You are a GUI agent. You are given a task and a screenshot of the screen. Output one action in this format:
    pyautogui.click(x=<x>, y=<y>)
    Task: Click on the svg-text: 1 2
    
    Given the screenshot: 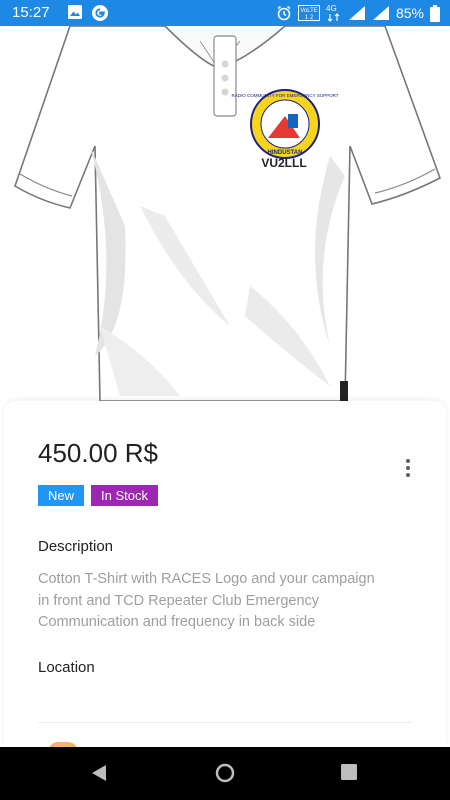 What is the action you would take?
    pyautogui.click(x=309, y=18)
    